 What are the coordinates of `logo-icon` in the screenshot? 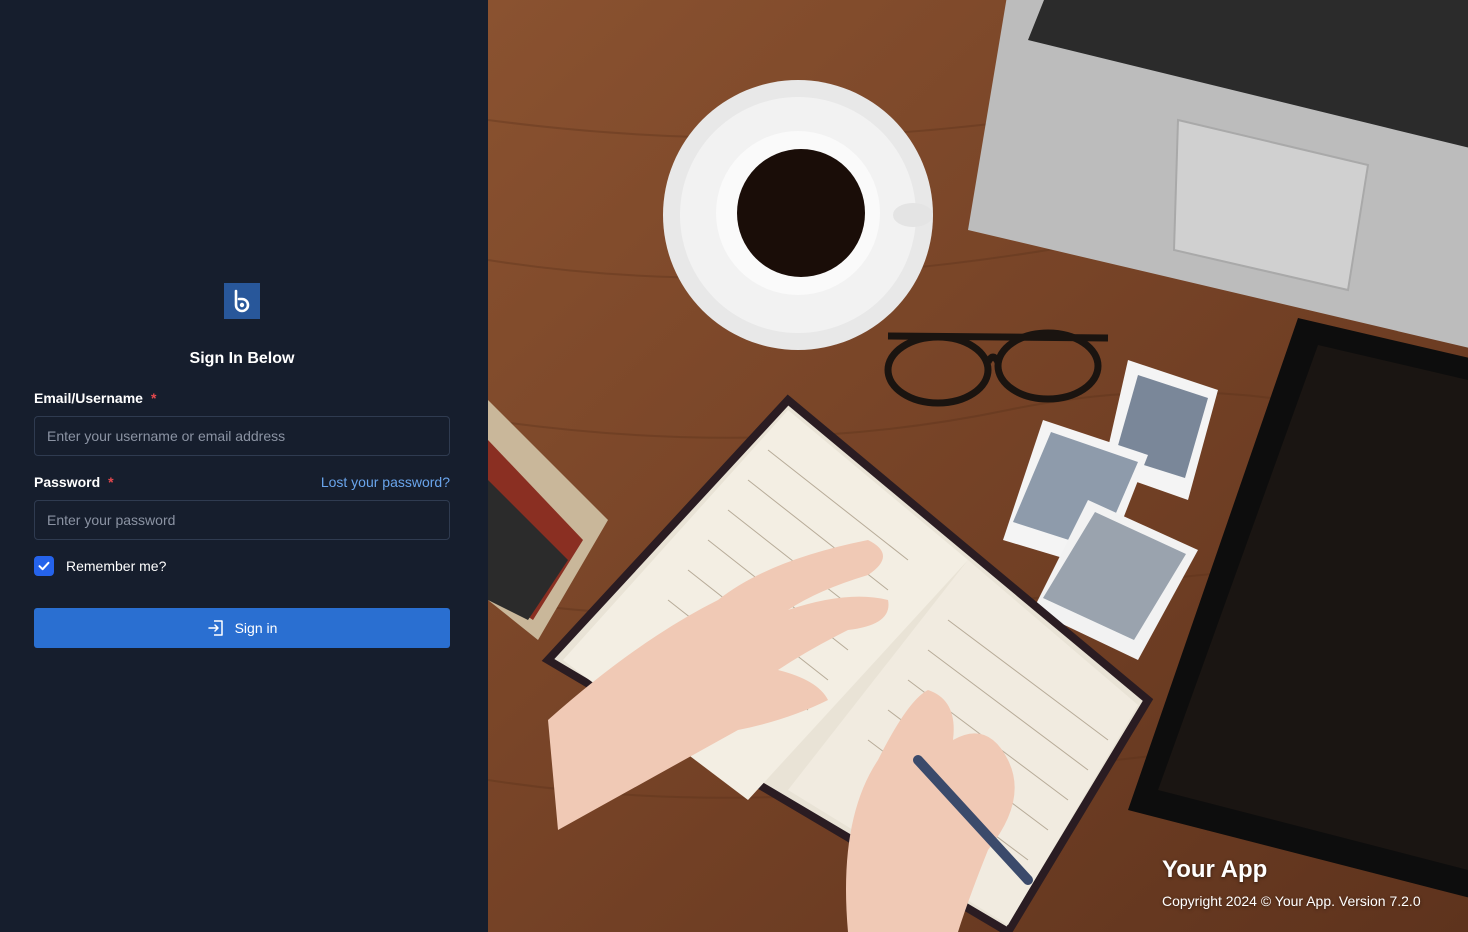 It's located at (242, 301).